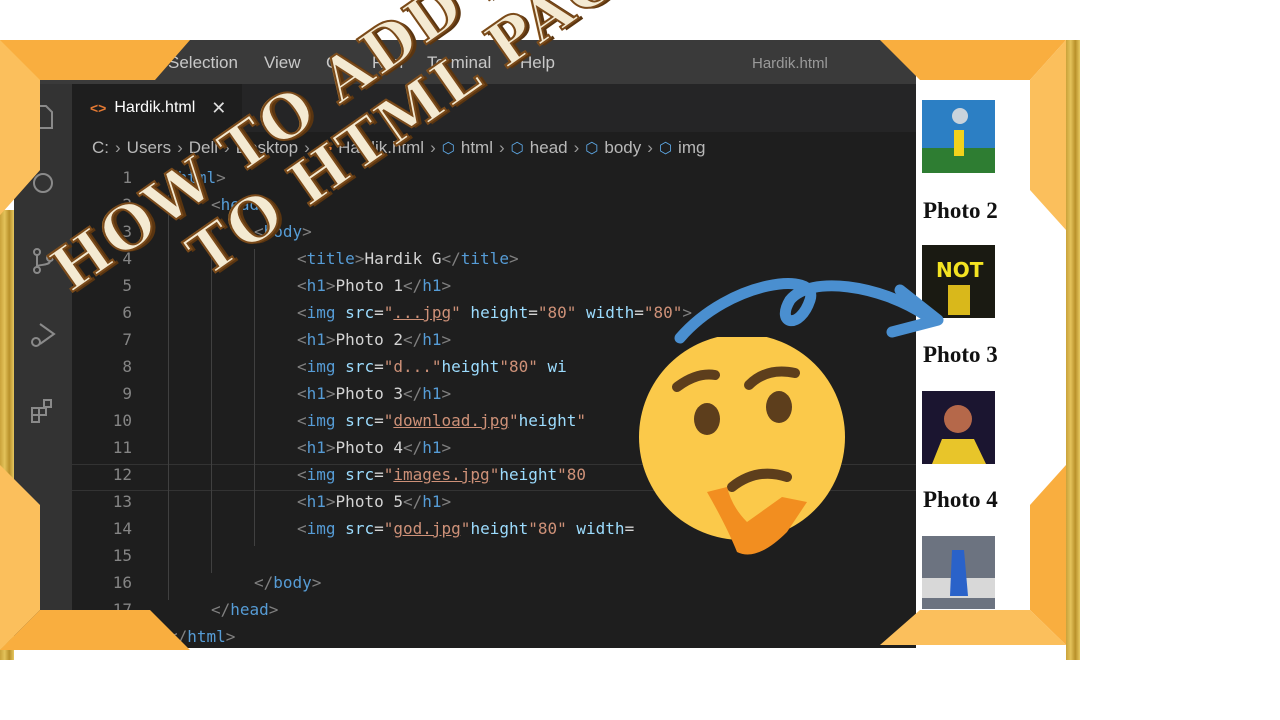 Image resolution: width=1280 pixels, height=720 pixels. What do you see at coordinates (374, 501) in the screenshot?
I see `code-text: <h1>Photo 5</h1>` at bounding box center [374, 501].